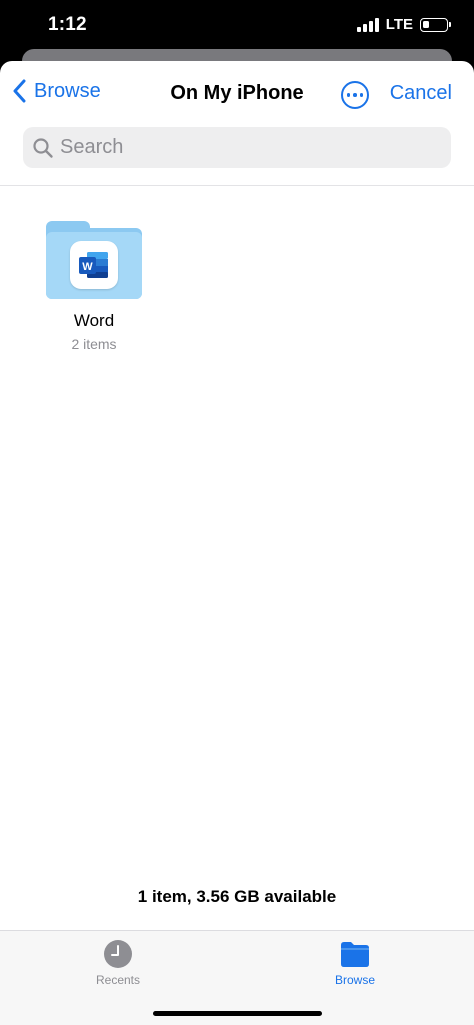 This screenshot has width=474, height=1025. What do you see at coordinates (237, 93) in the screenshot?
I see `navigation-bar: Browse On My iPhone Cancel` at bounding box center [237, 93].